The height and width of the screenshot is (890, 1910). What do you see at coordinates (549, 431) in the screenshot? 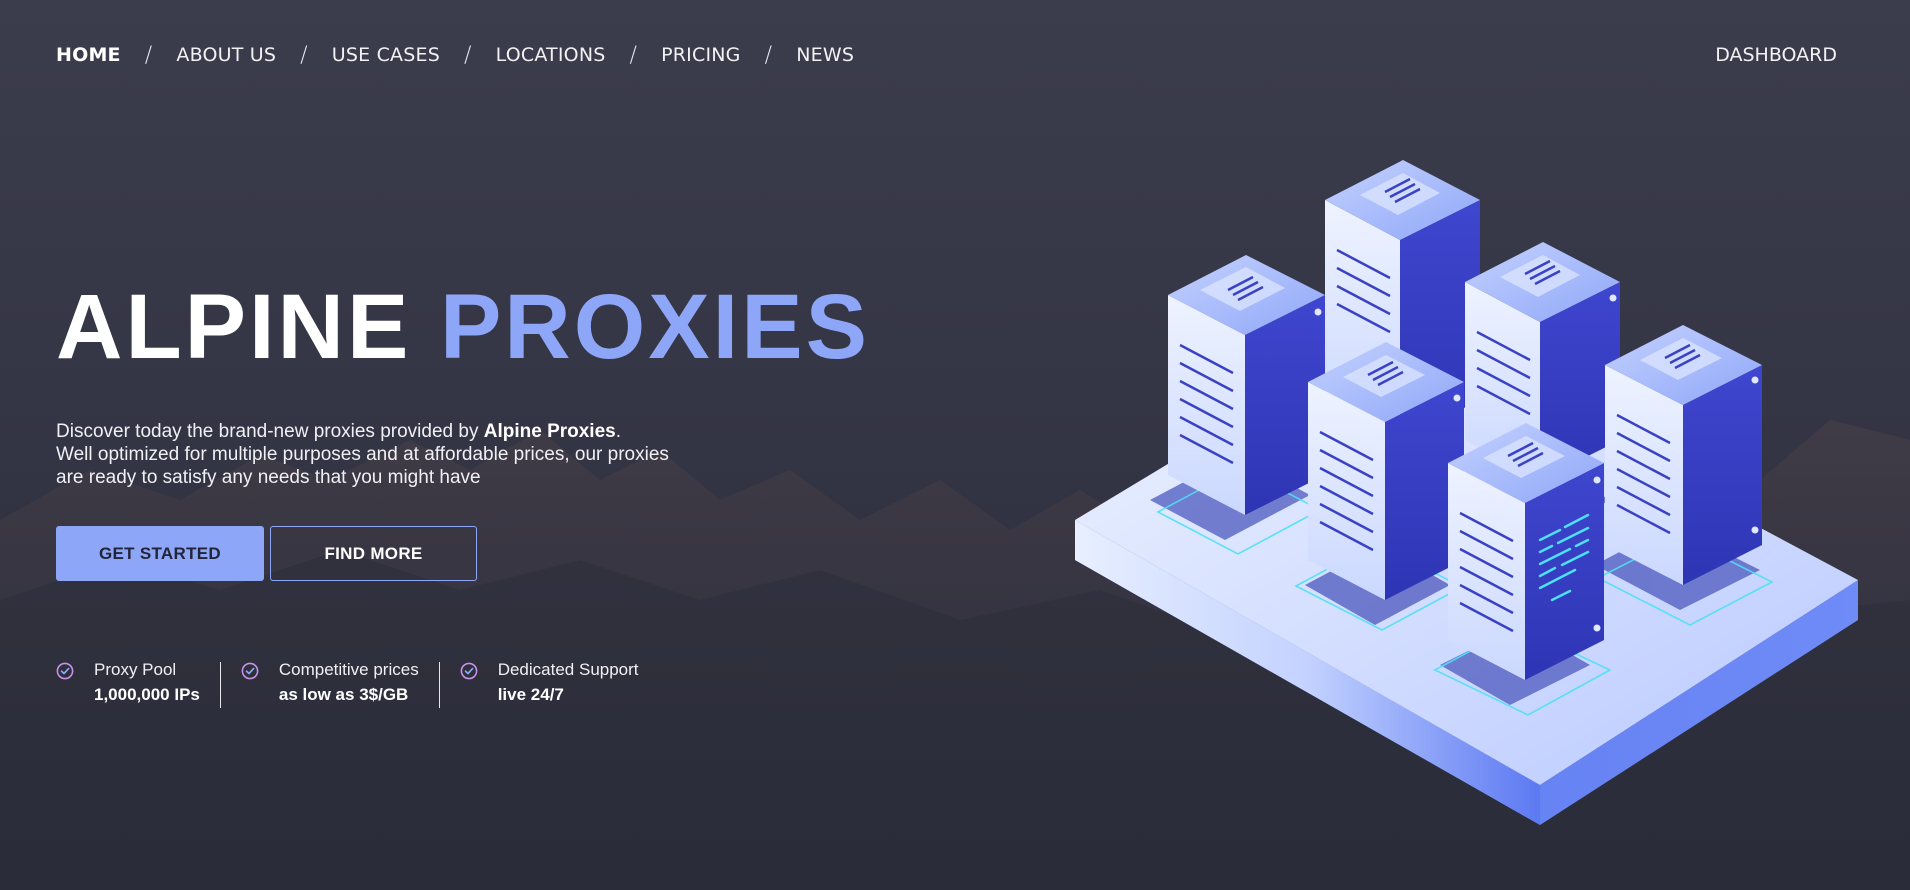
I see `hero-desc-brand: Alpine Proxies` at bounding box center [549, 431].